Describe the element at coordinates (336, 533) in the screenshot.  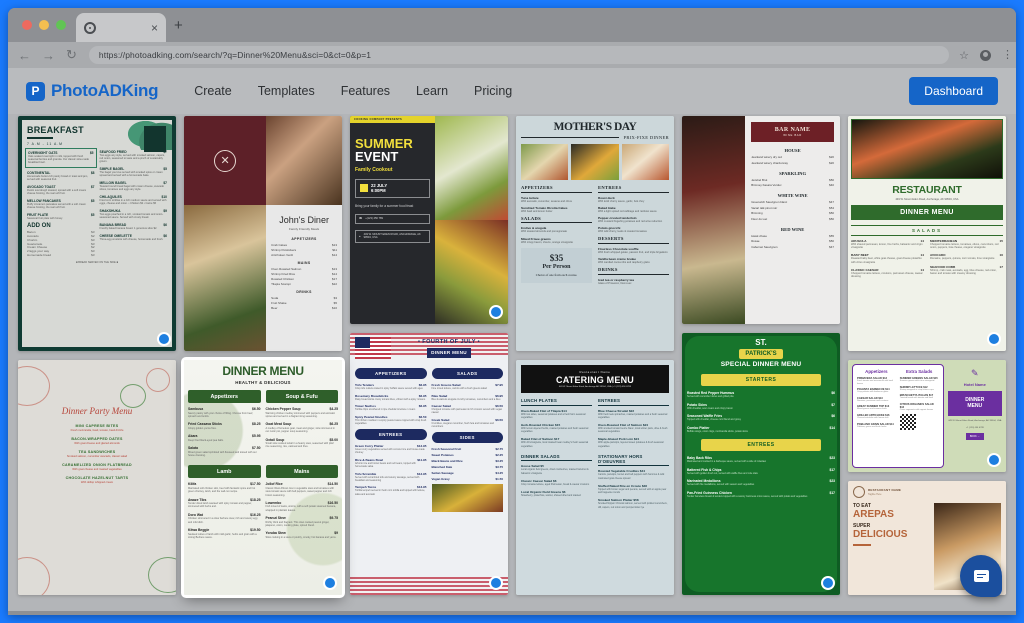
I see `item-price: $9` at that location.